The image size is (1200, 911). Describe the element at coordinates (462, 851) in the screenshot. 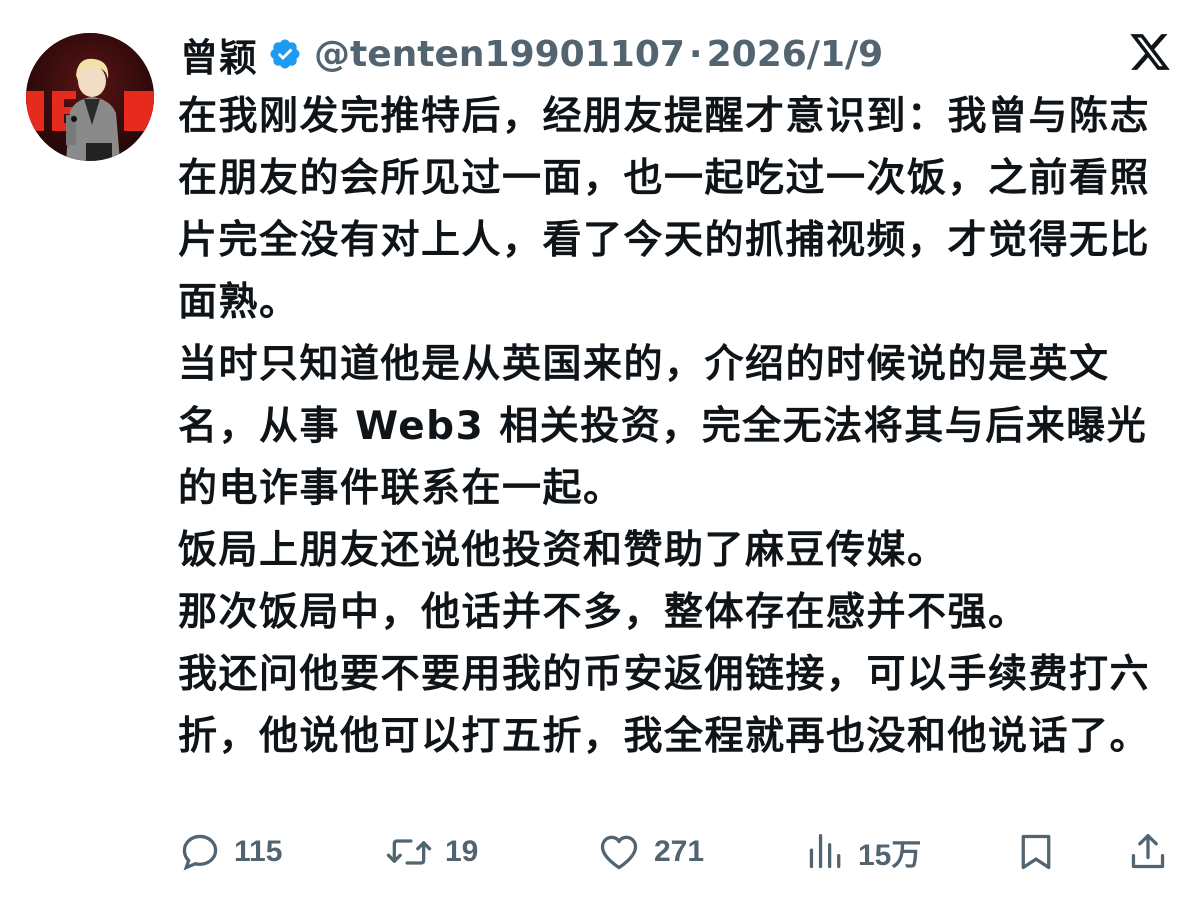

I see `retweet-count: 19` at that location.